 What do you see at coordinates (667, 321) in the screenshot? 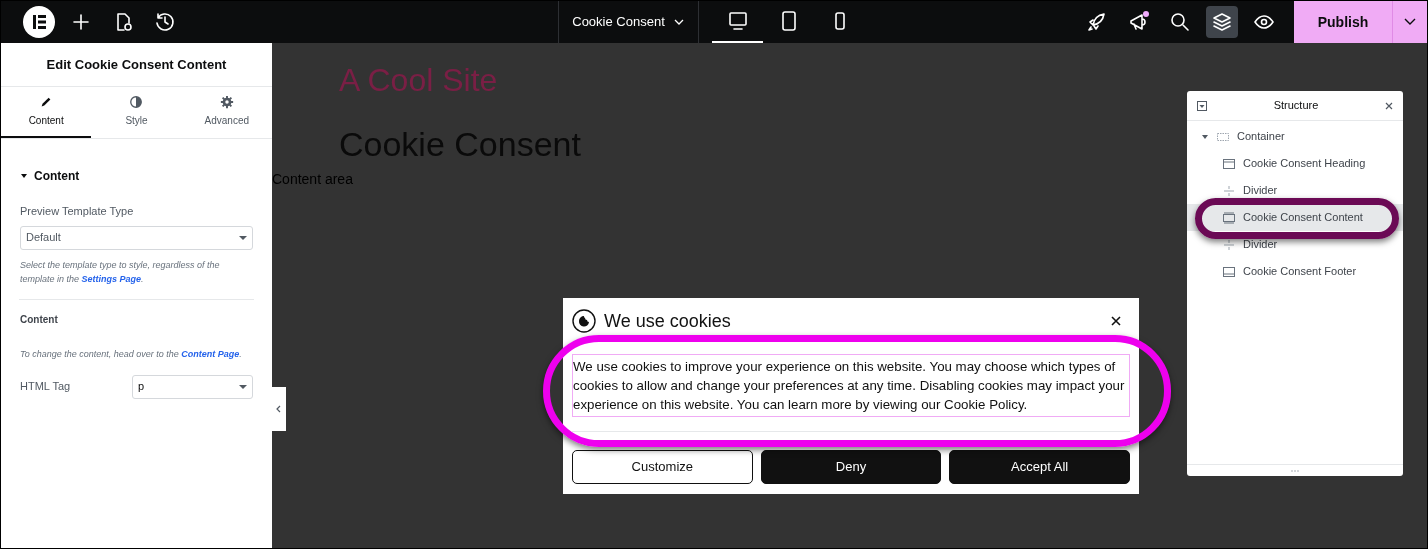
I see `popup-title: We use cookies` at bounding box center [667, 321].